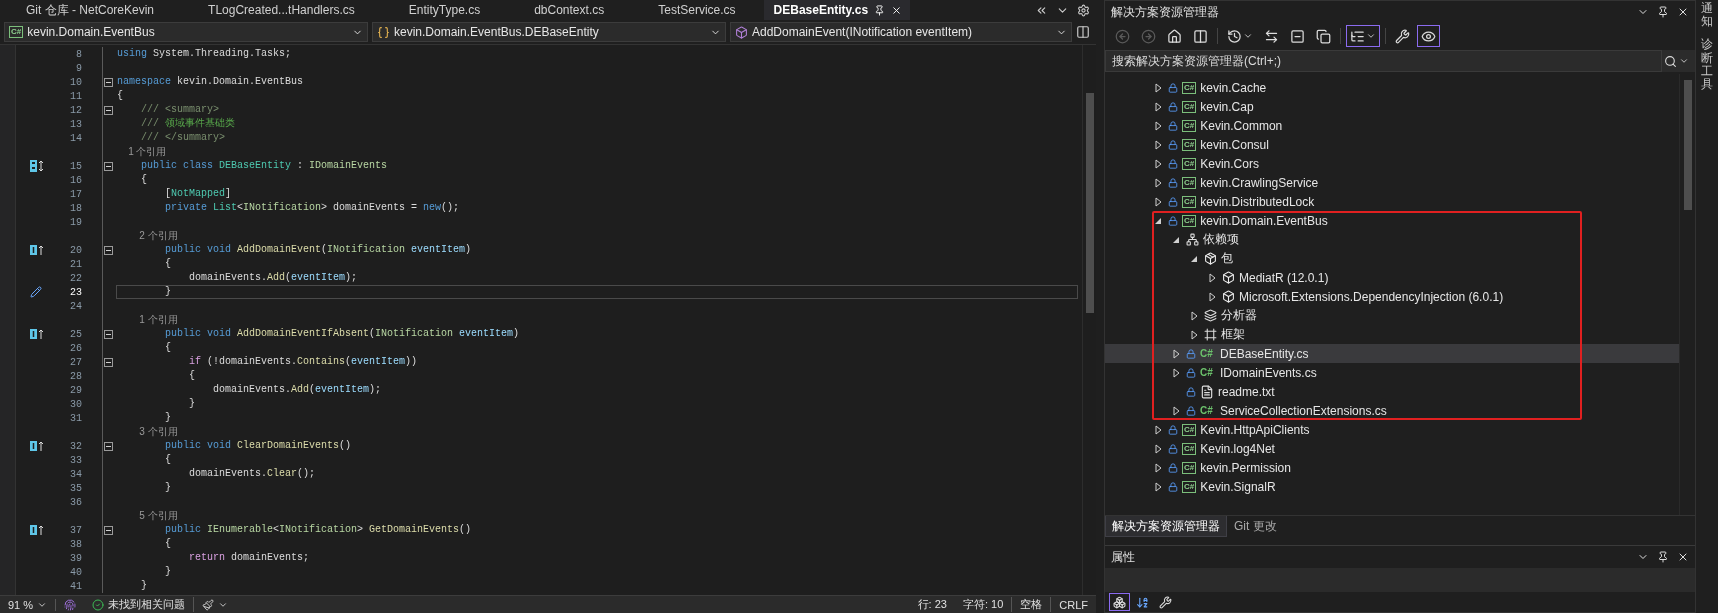  Describe the element at coordinates (983, 604) in the screenshot. I see `column-position: 字符: 10` at that location.